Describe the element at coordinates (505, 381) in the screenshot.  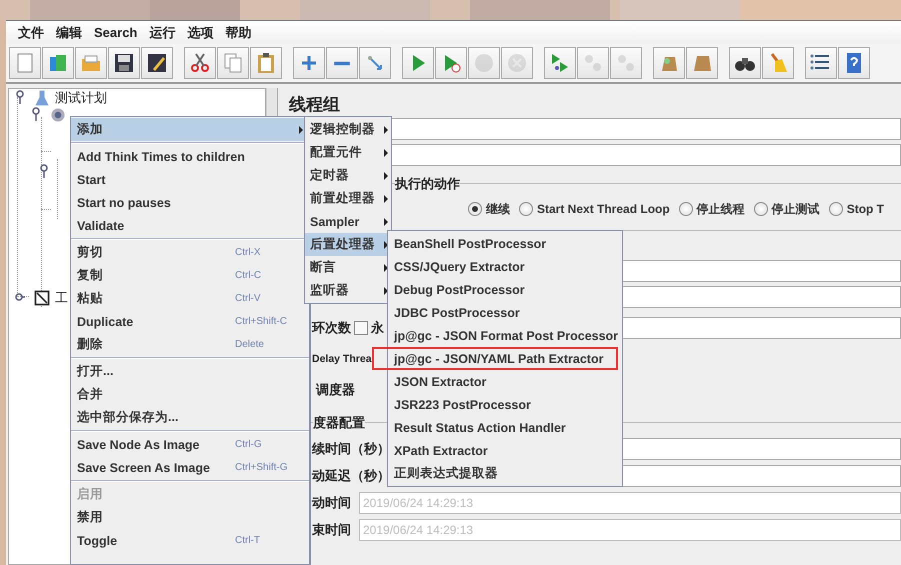
I see `menu-item: JSON Extractor` at that location.